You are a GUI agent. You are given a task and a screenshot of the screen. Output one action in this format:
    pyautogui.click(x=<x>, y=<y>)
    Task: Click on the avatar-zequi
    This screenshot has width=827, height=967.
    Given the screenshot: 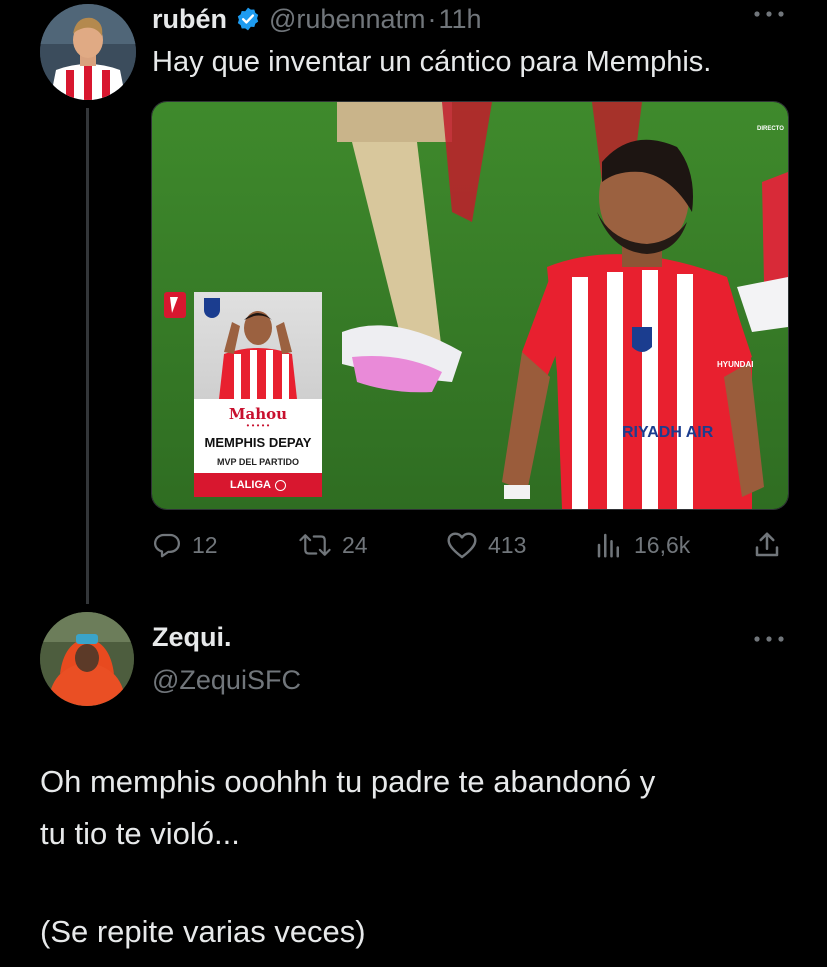 What is the action you would take?
    pyautogui.click(x=87, y=659)
    